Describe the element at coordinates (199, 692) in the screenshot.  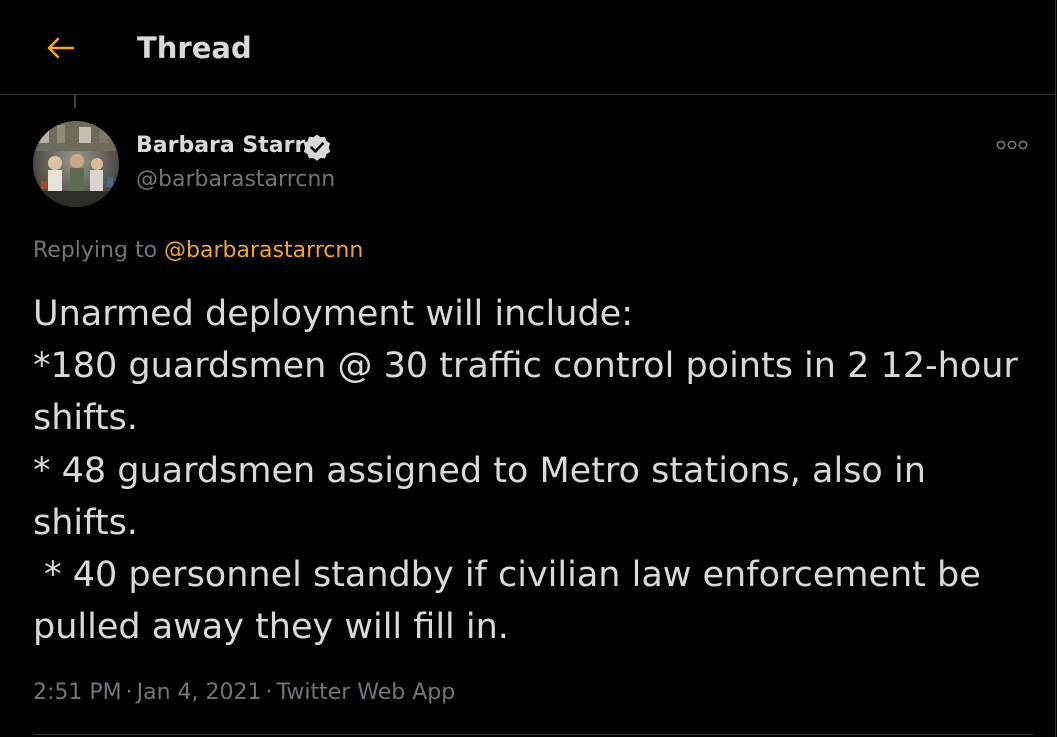
I see `tweet-date: Jan 4, 2021` at that location.